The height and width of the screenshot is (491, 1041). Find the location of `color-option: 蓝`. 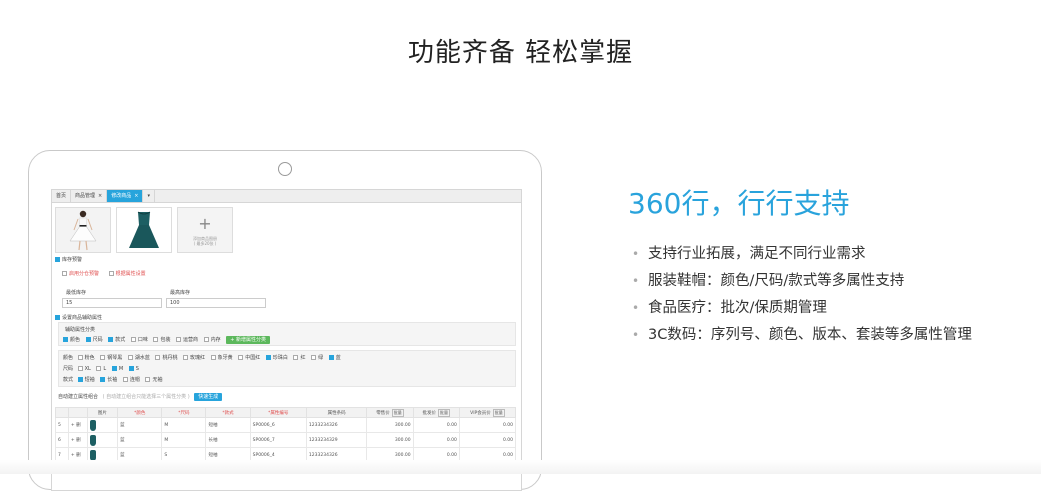

color-option: 蓝 is located at coordinates (334, 357).